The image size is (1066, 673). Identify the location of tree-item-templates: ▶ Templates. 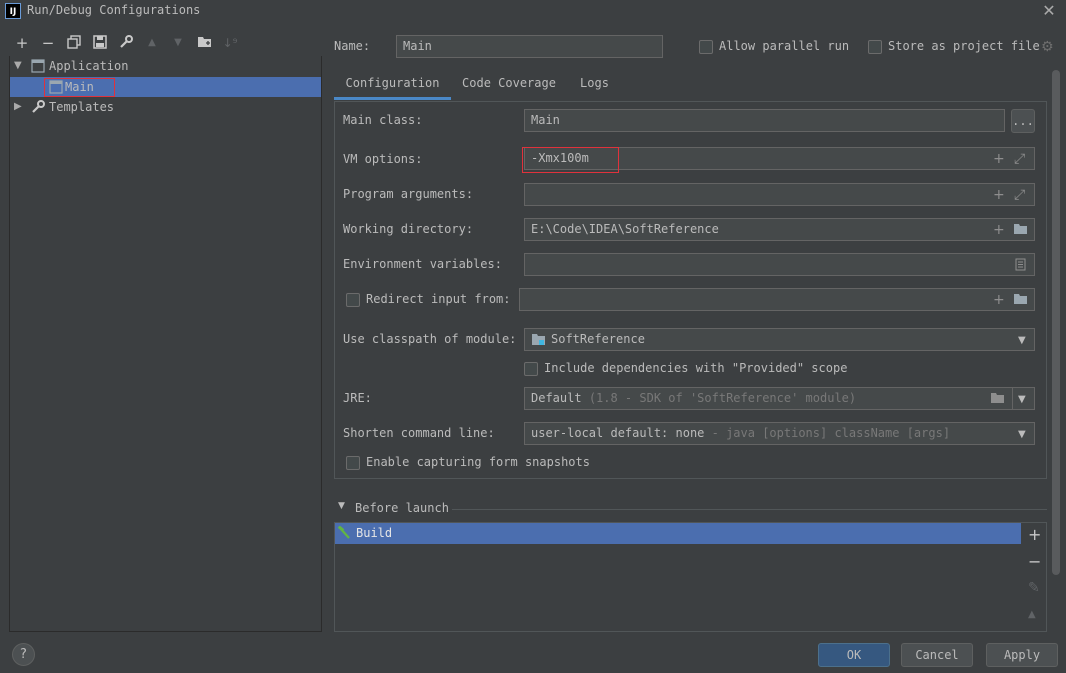
(165, 107).